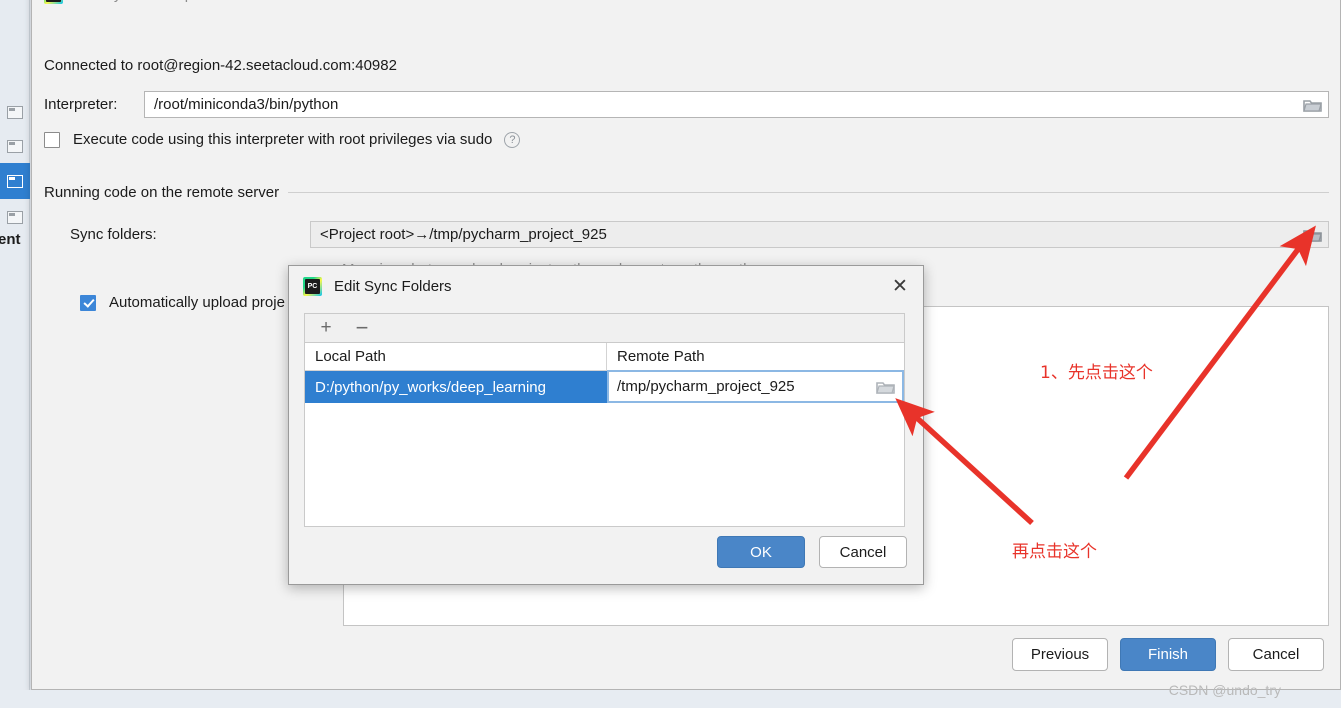 This screenshot has width=1341, height=708. Describe the element at coordinates (670, 699) in the screenshot. I see `ide-bottom-strip` at that location.